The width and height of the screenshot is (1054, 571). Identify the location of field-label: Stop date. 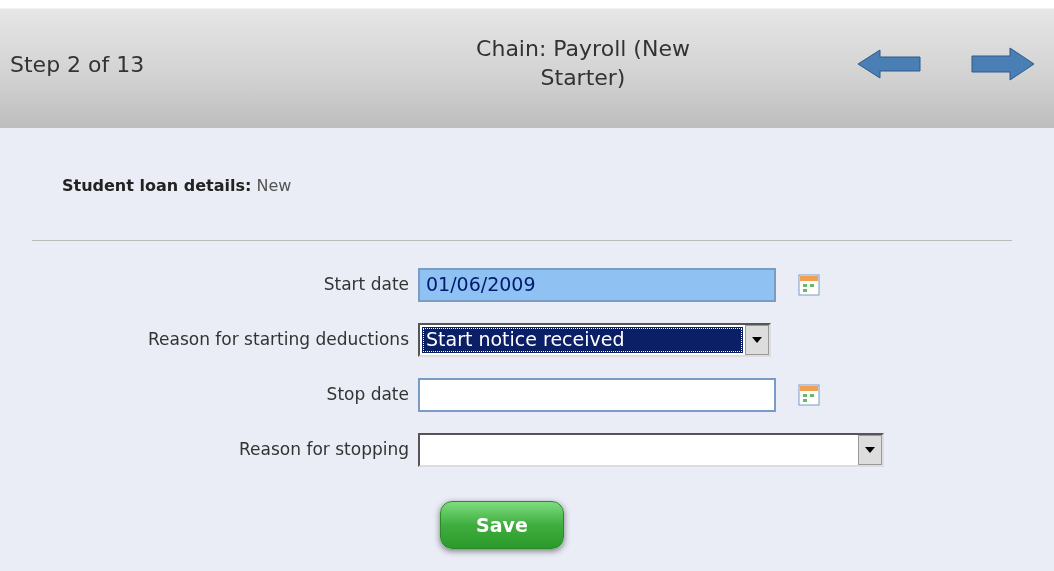
(367, 394).